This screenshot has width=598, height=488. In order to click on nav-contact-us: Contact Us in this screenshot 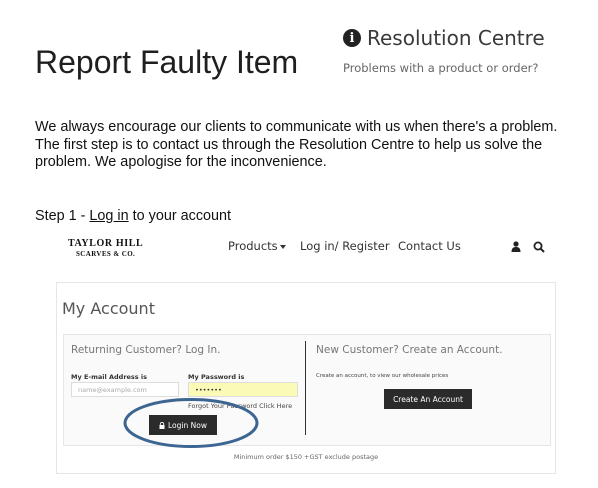, I will do `click(429, 246)`.